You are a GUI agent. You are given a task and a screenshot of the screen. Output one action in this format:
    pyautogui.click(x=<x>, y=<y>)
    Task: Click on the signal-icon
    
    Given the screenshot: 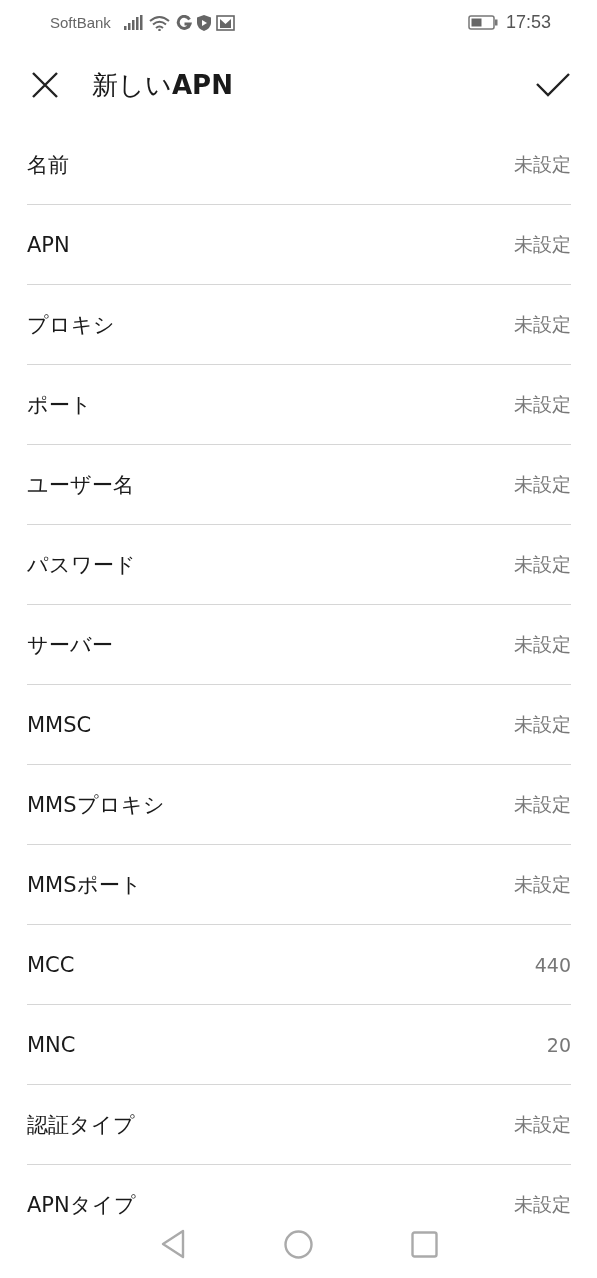 What is the action you would take?
    pyautogui.click(x=133, y=22)
    